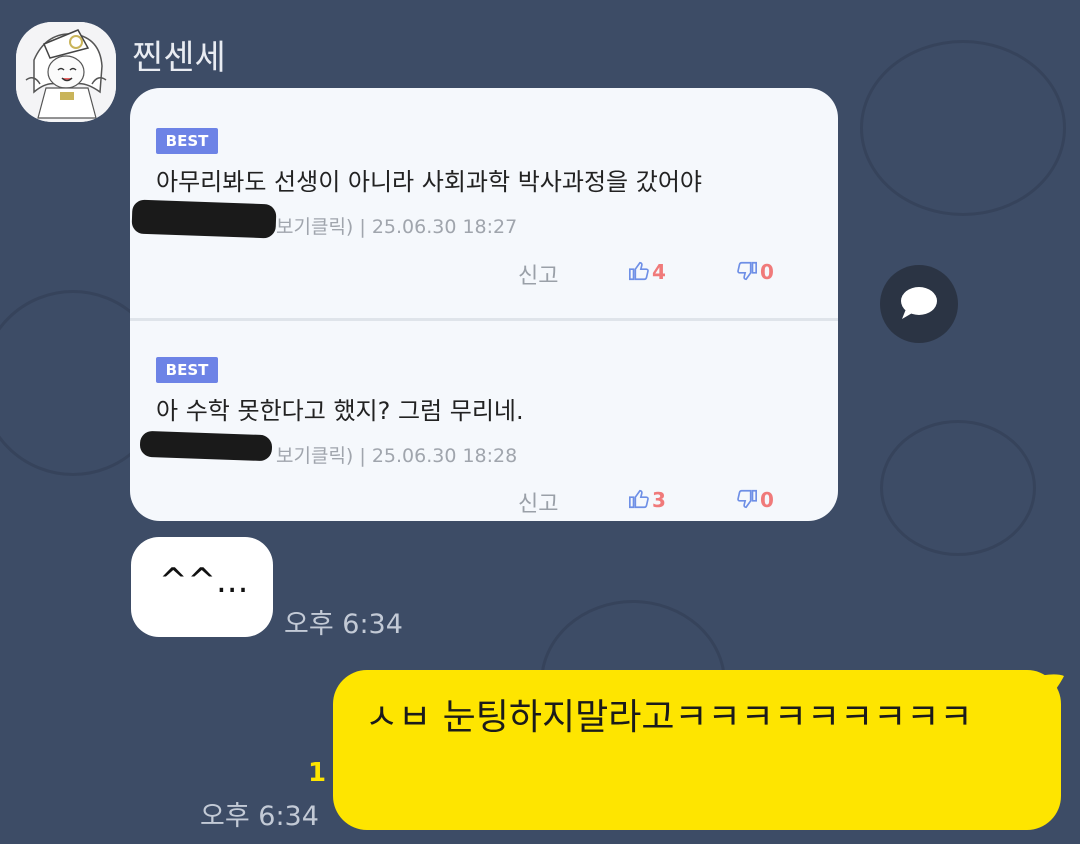  Describe the element at coordinates (343, 624) in the screenshot. I see `received-message-time: 오후 6:34` at that location.